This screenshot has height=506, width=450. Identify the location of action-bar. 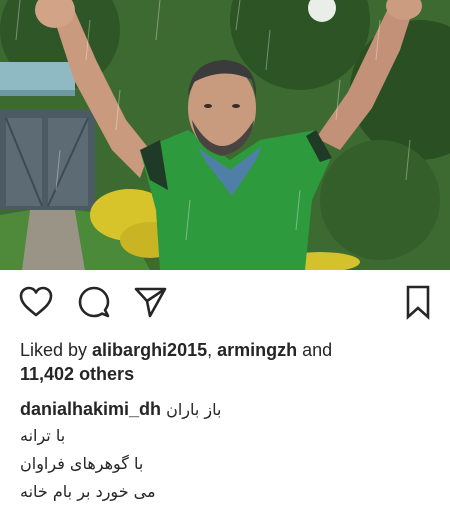
(225, 304).